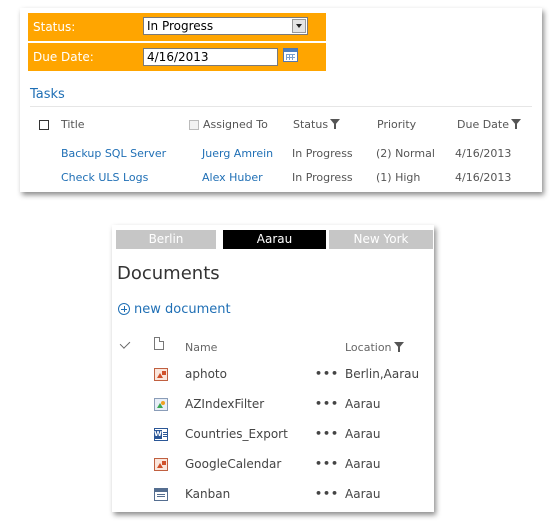 The width and height of the screenshot is (558, 525). What do you see at coordinates (47, 94) in the screenshot?
I see `tasks-list-title: Tasks` at bounding box center [47, 94].